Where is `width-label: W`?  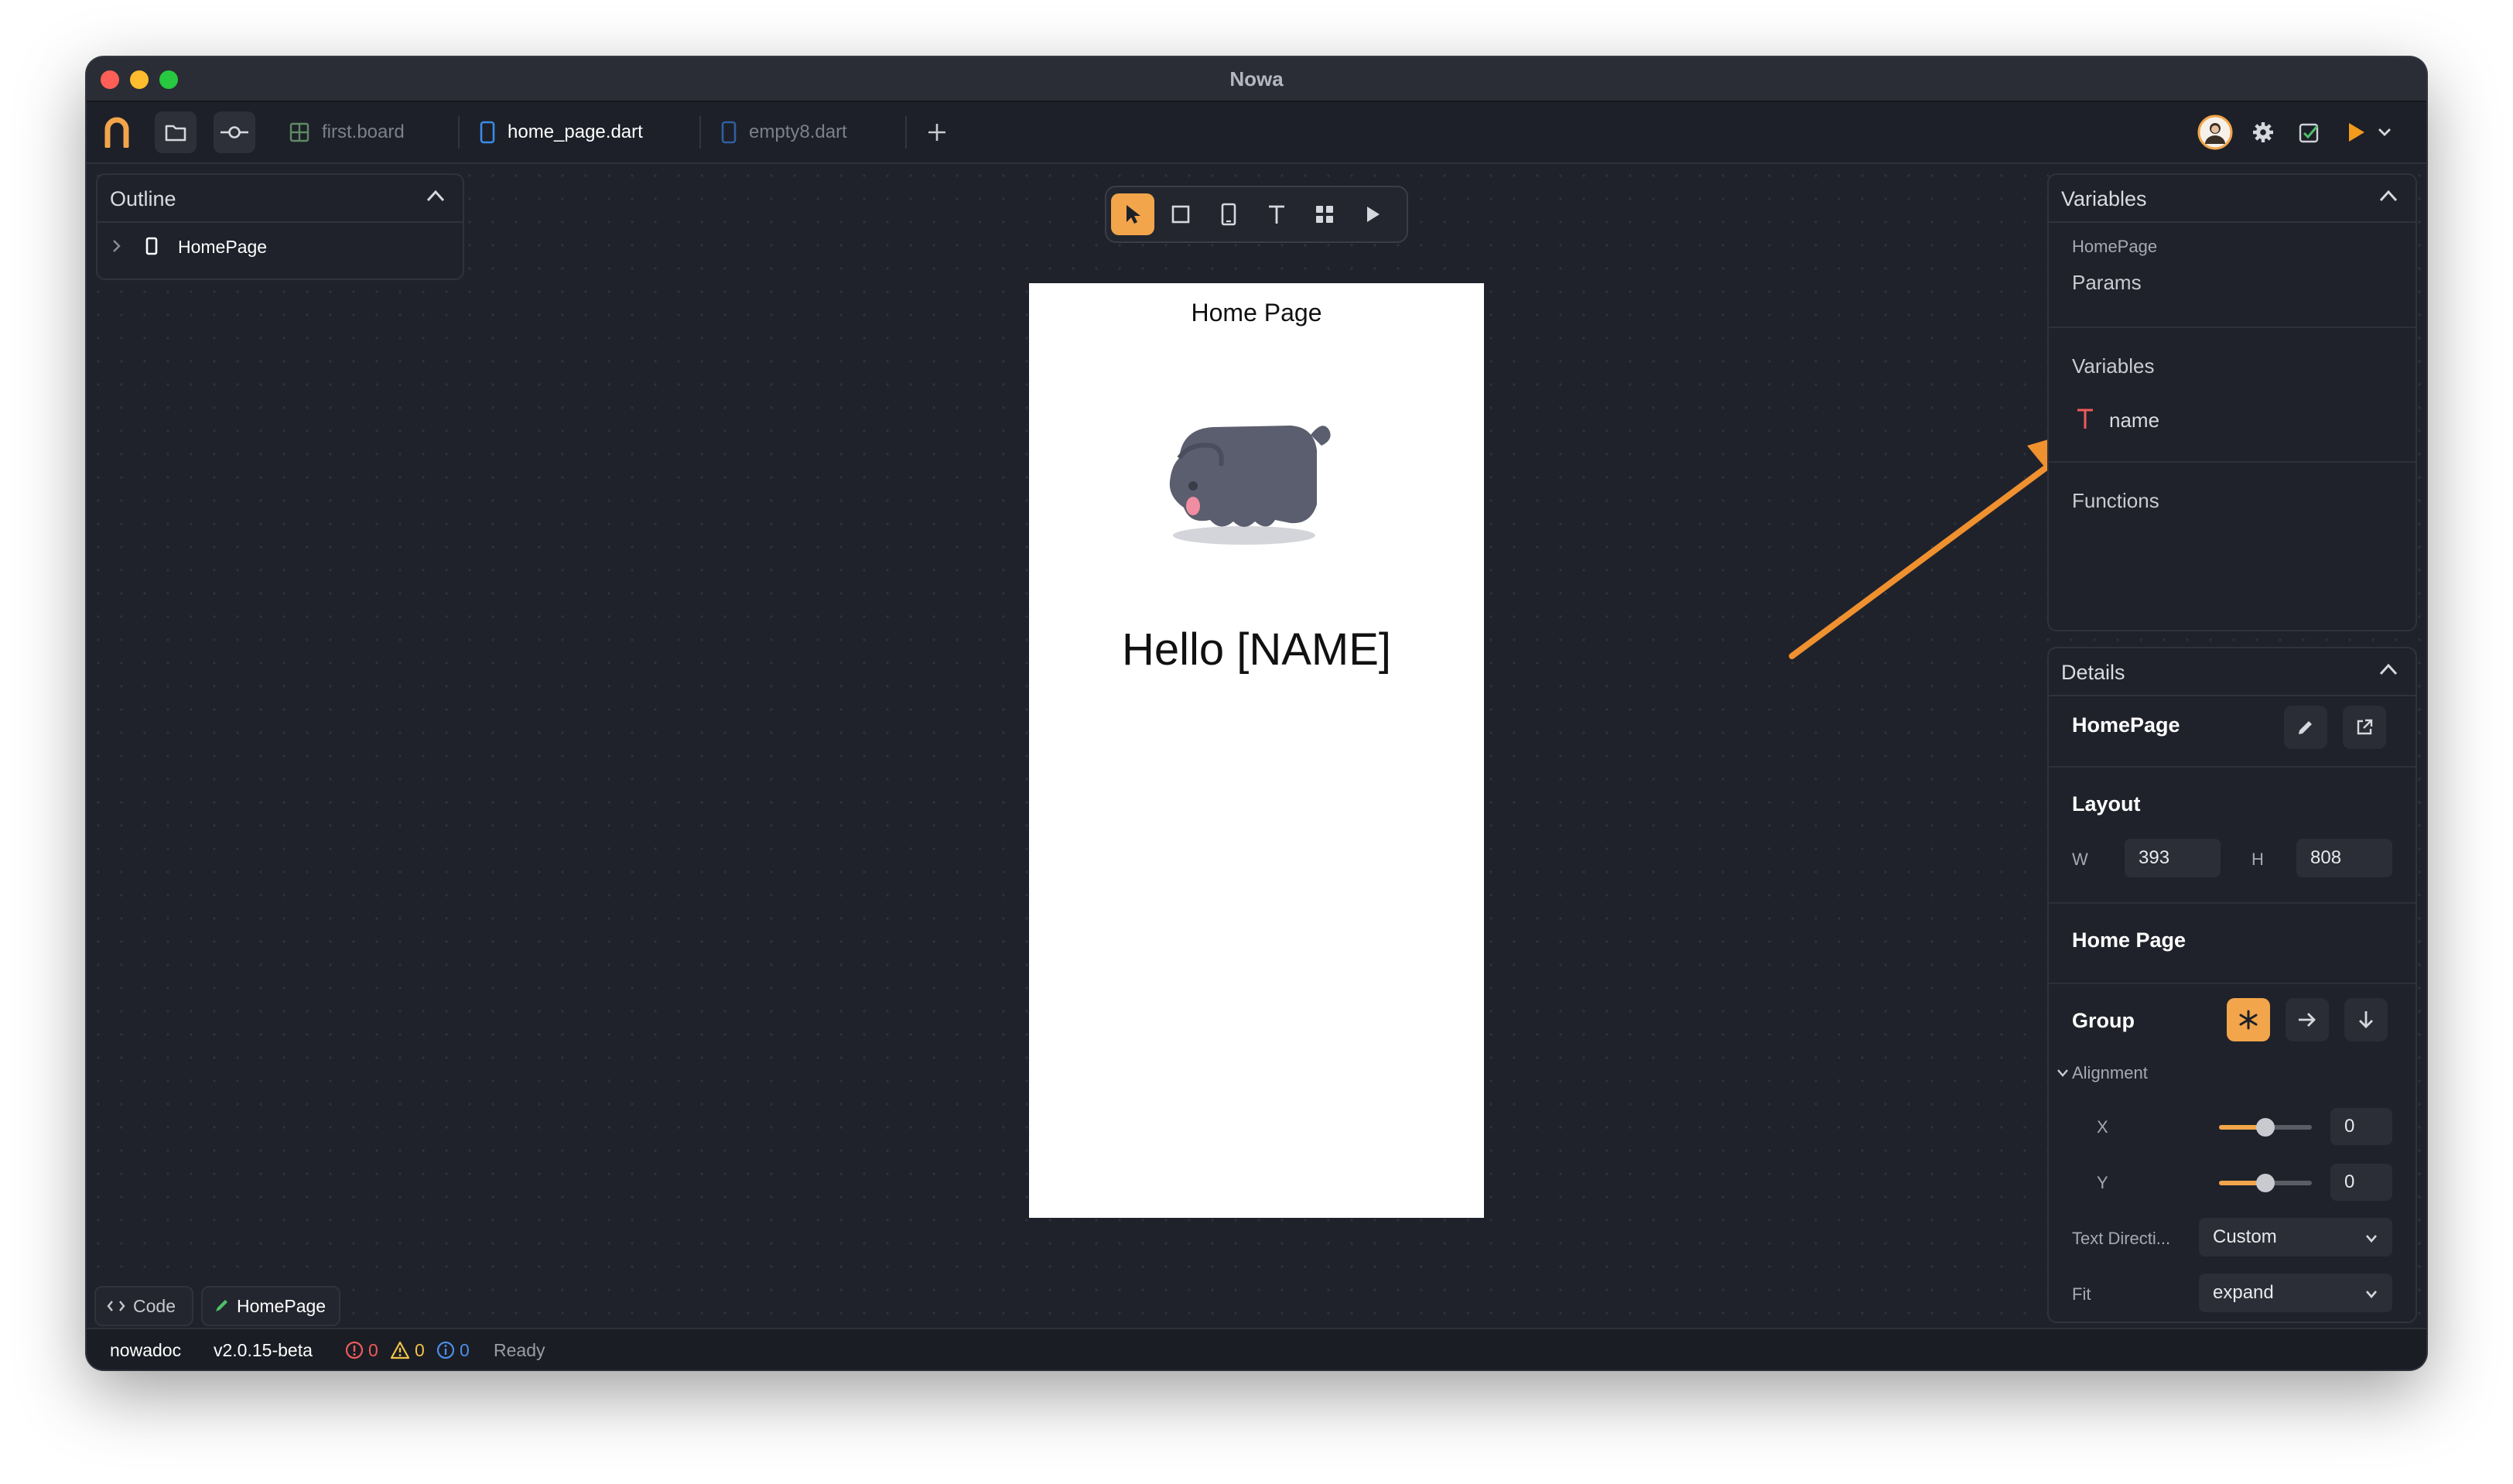 width-label: W is located at coordinates (2080, 860).